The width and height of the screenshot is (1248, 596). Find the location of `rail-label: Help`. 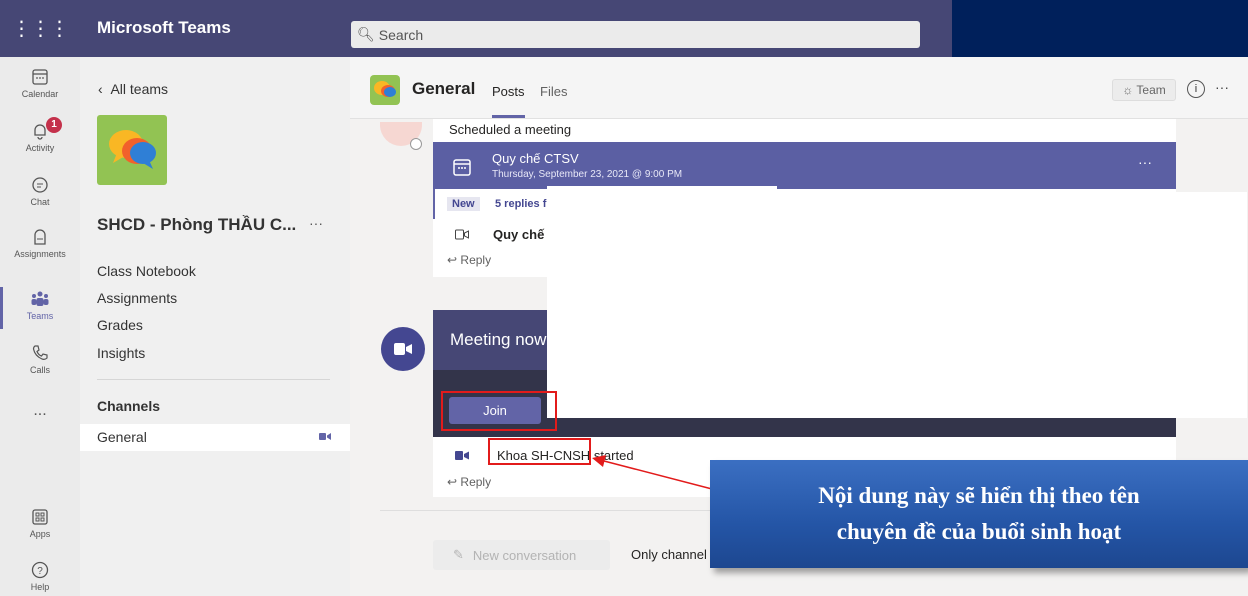

rail-label: Help is located at coordinates (40, 587).